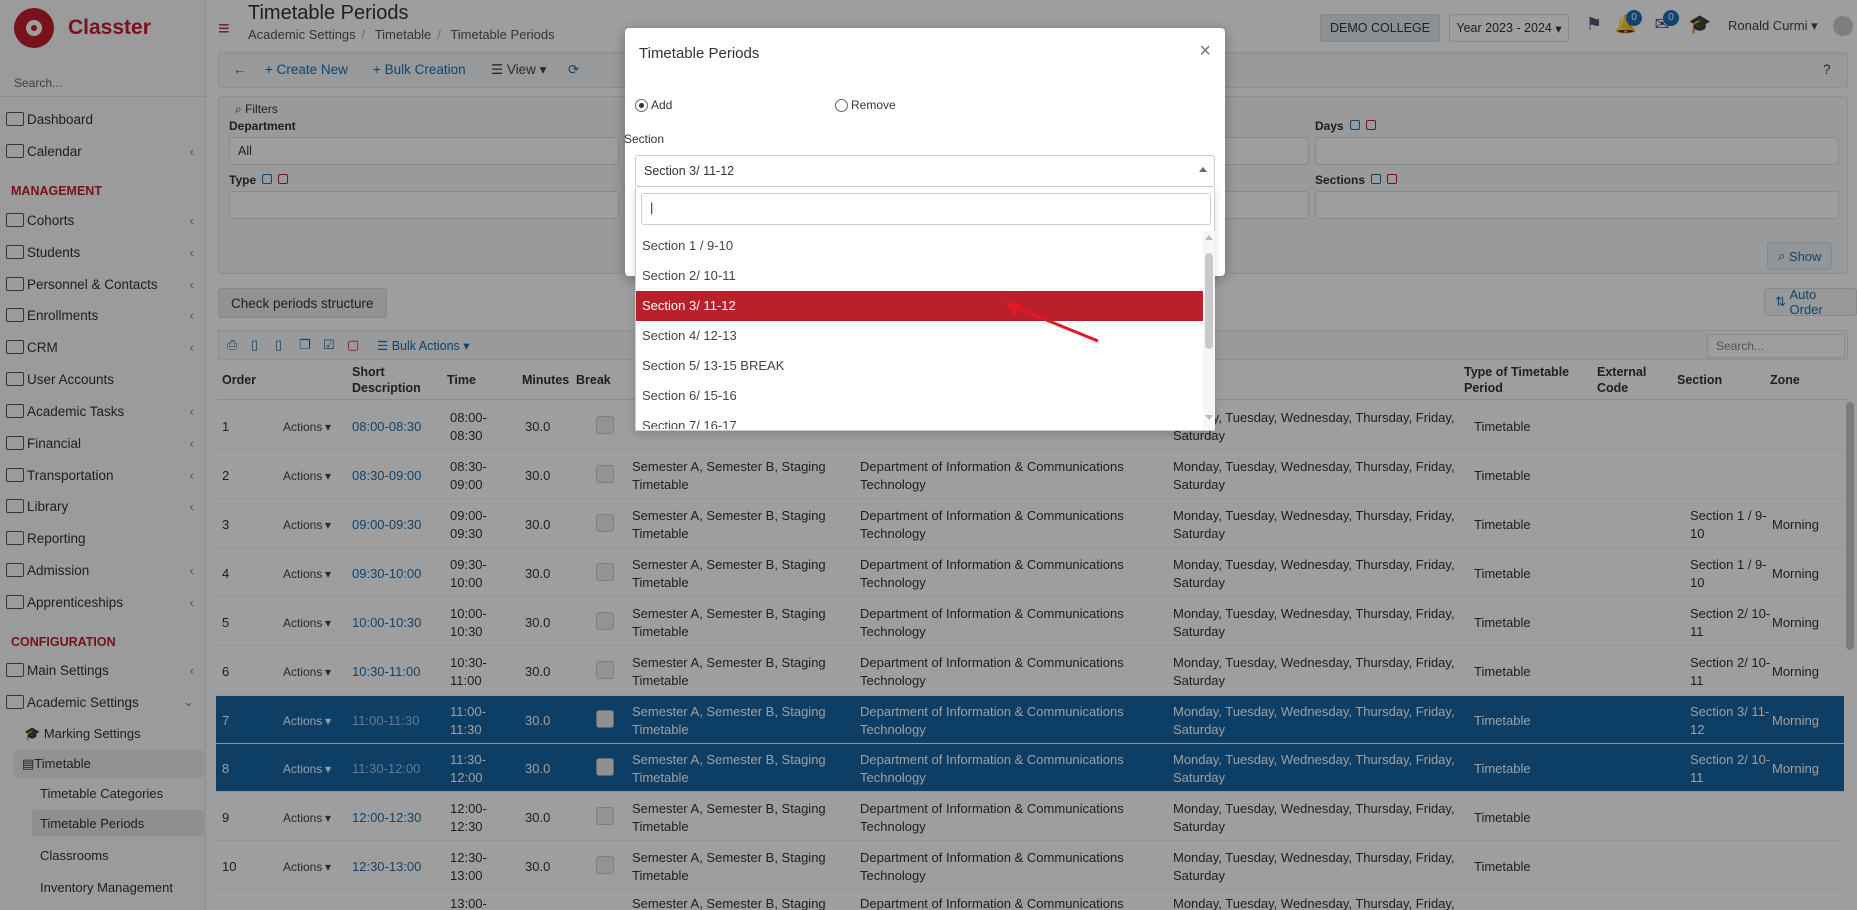 The height and width of the screenshot is (910, 1857). What do you see at coordinates (919, 246) in the screenshot?
I see `dropdown-option: Section 1 / 9-10` at bounding box center [919, 246].